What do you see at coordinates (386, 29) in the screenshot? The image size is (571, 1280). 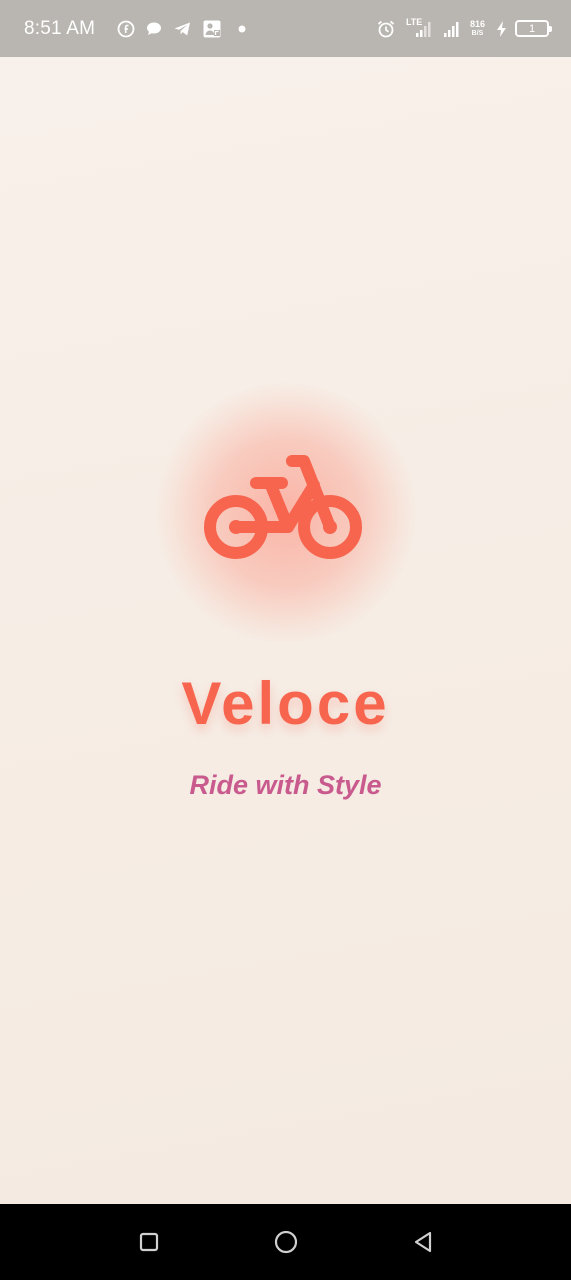 I see `alarm-icon` at bounding box center [386, 29].